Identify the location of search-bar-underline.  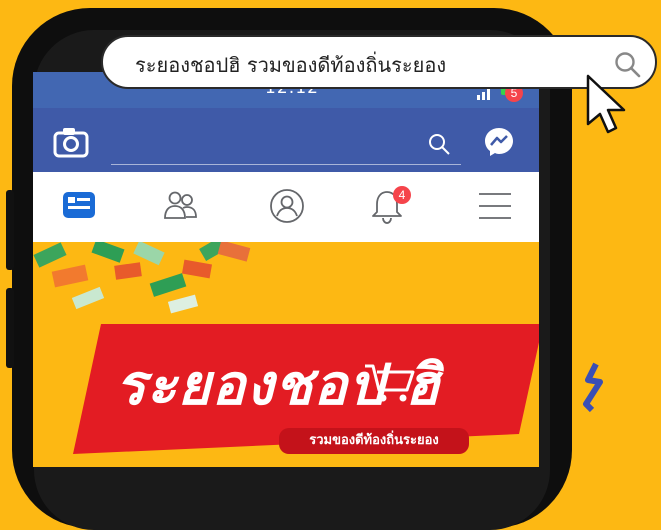
(286, 164).